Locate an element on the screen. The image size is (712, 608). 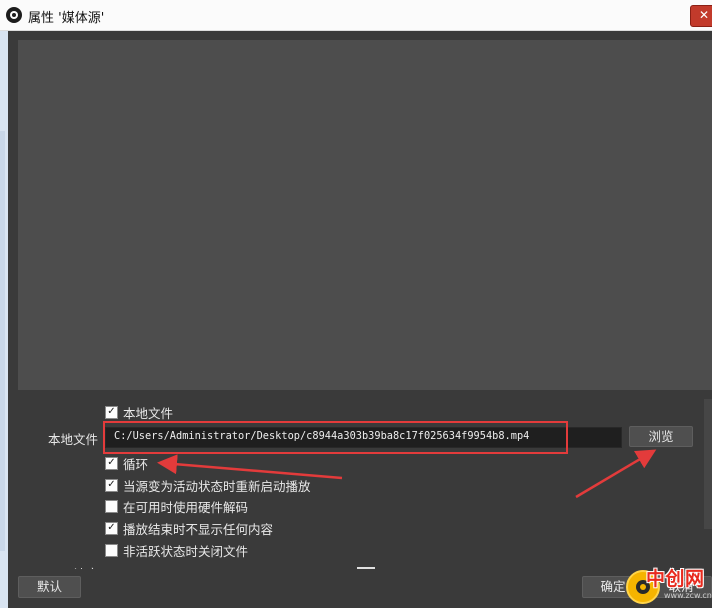
arrow-to-loop is located at coordinates (250, 467).